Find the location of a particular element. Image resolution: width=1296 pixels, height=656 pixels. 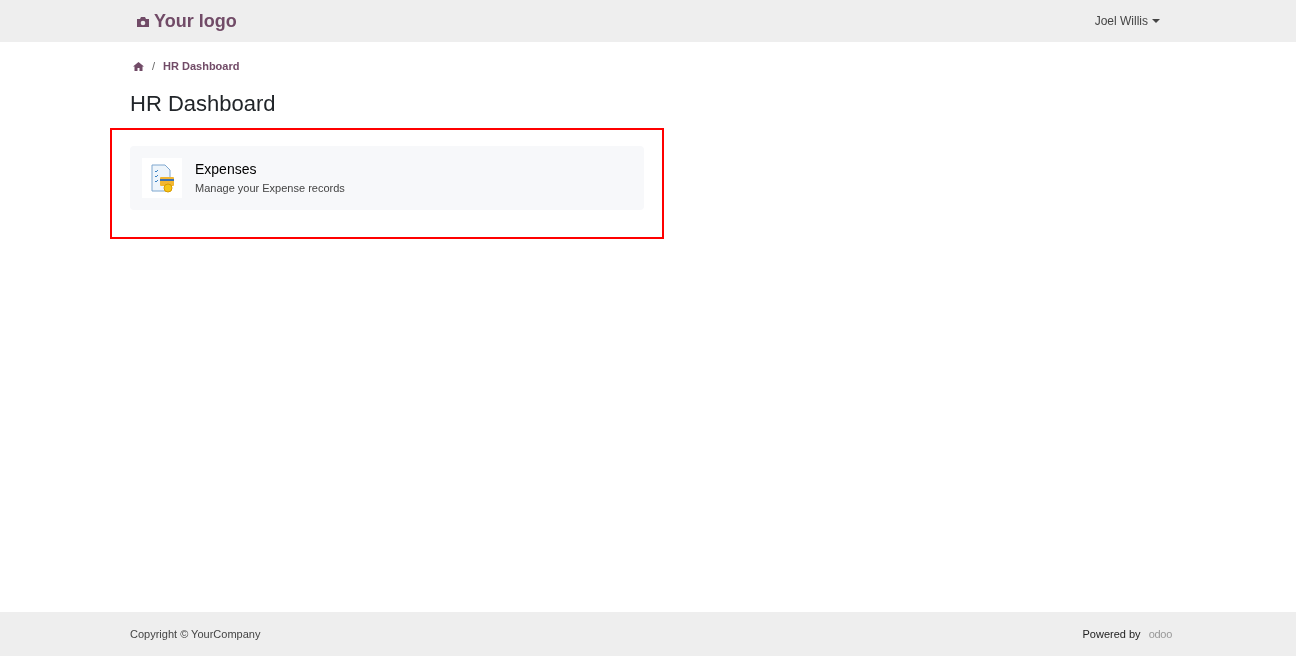

user-menu: Joel Willis is located at coordinates (1127, 21).